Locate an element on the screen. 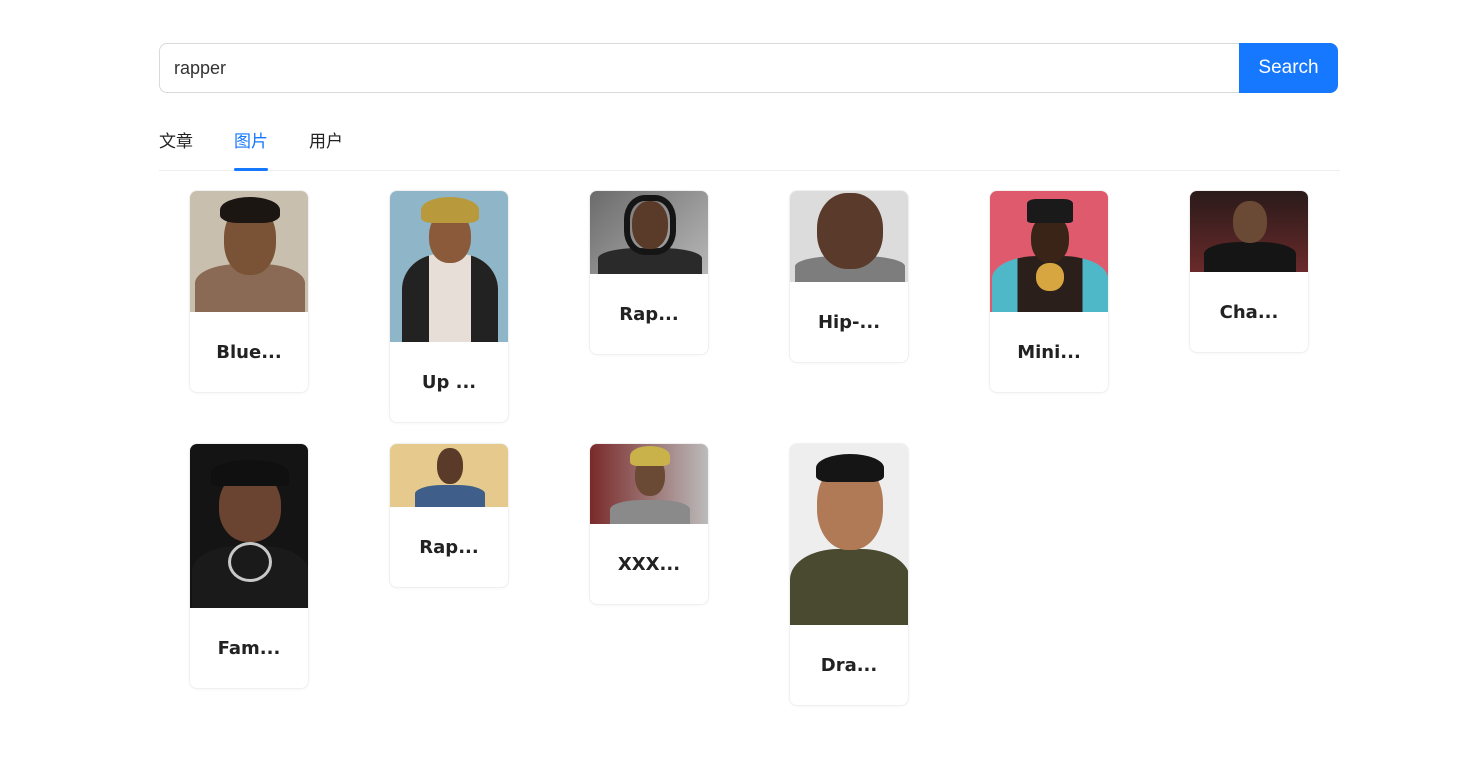 This screenshot has width=1458, height=784. tab-images: 图片 is located at coordinates (251, 150).